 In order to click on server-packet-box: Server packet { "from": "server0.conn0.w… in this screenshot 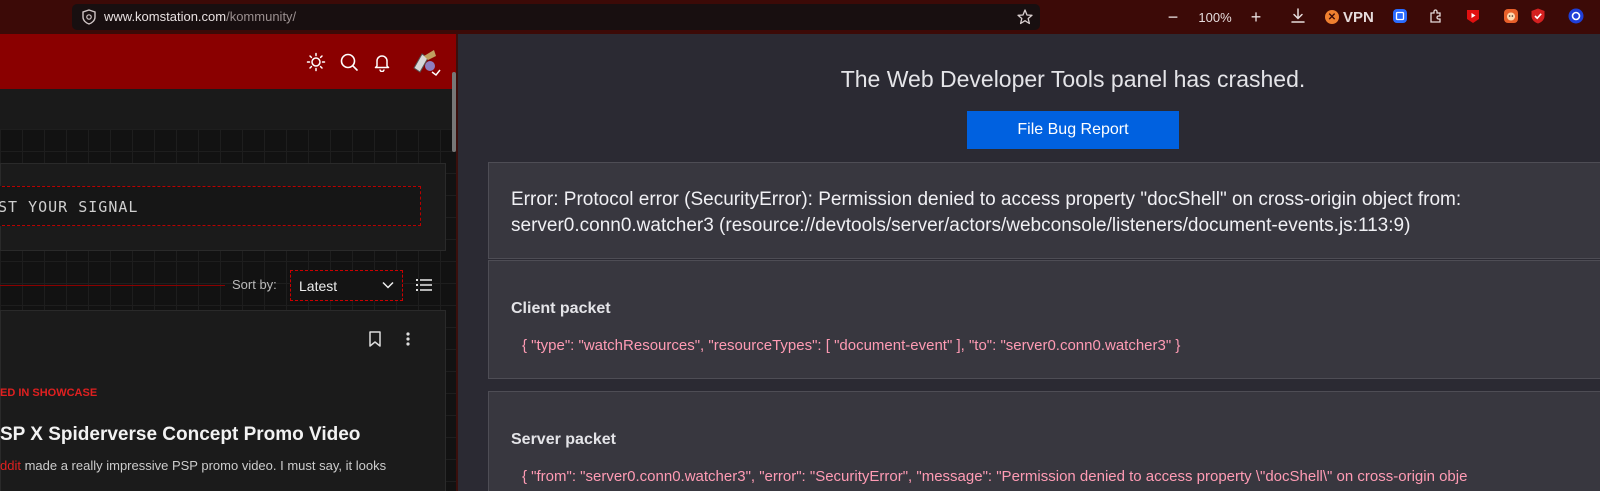, I will do `click(1044, 441)`.